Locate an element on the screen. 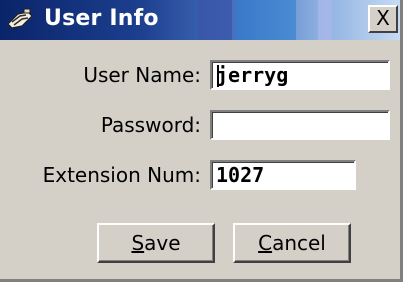  save-label: ave is located at coordinates (162, 243).